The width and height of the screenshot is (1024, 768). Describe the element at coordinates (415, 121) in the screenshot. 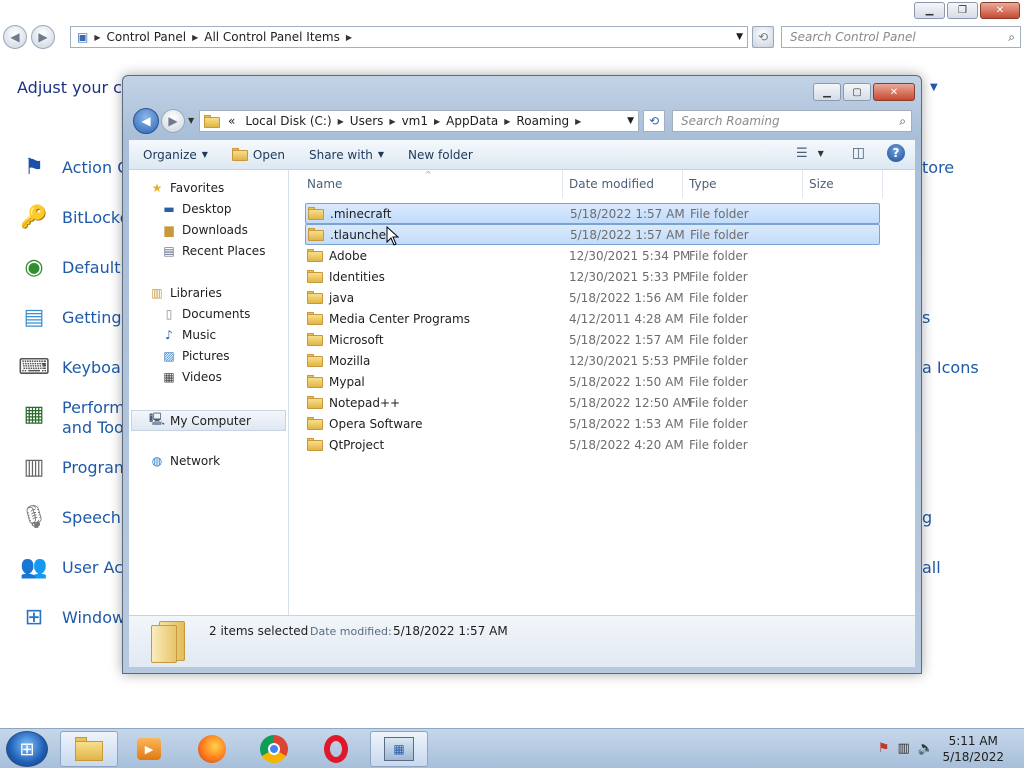

I see `explorer-breadcrumb-2: vm1` at that location.